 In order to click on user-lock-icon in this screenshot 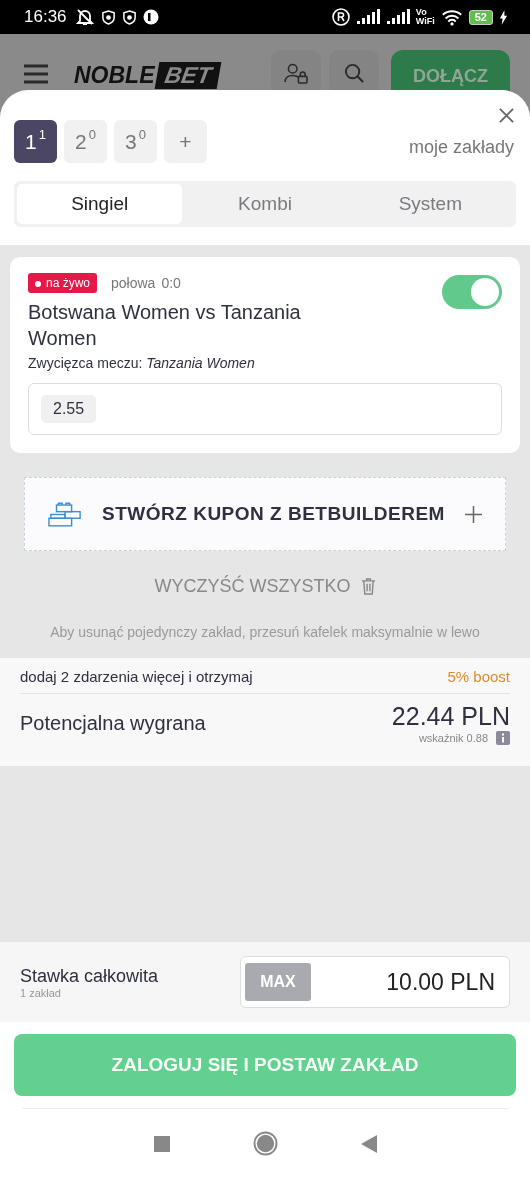, I will do `click(296, 73)`.